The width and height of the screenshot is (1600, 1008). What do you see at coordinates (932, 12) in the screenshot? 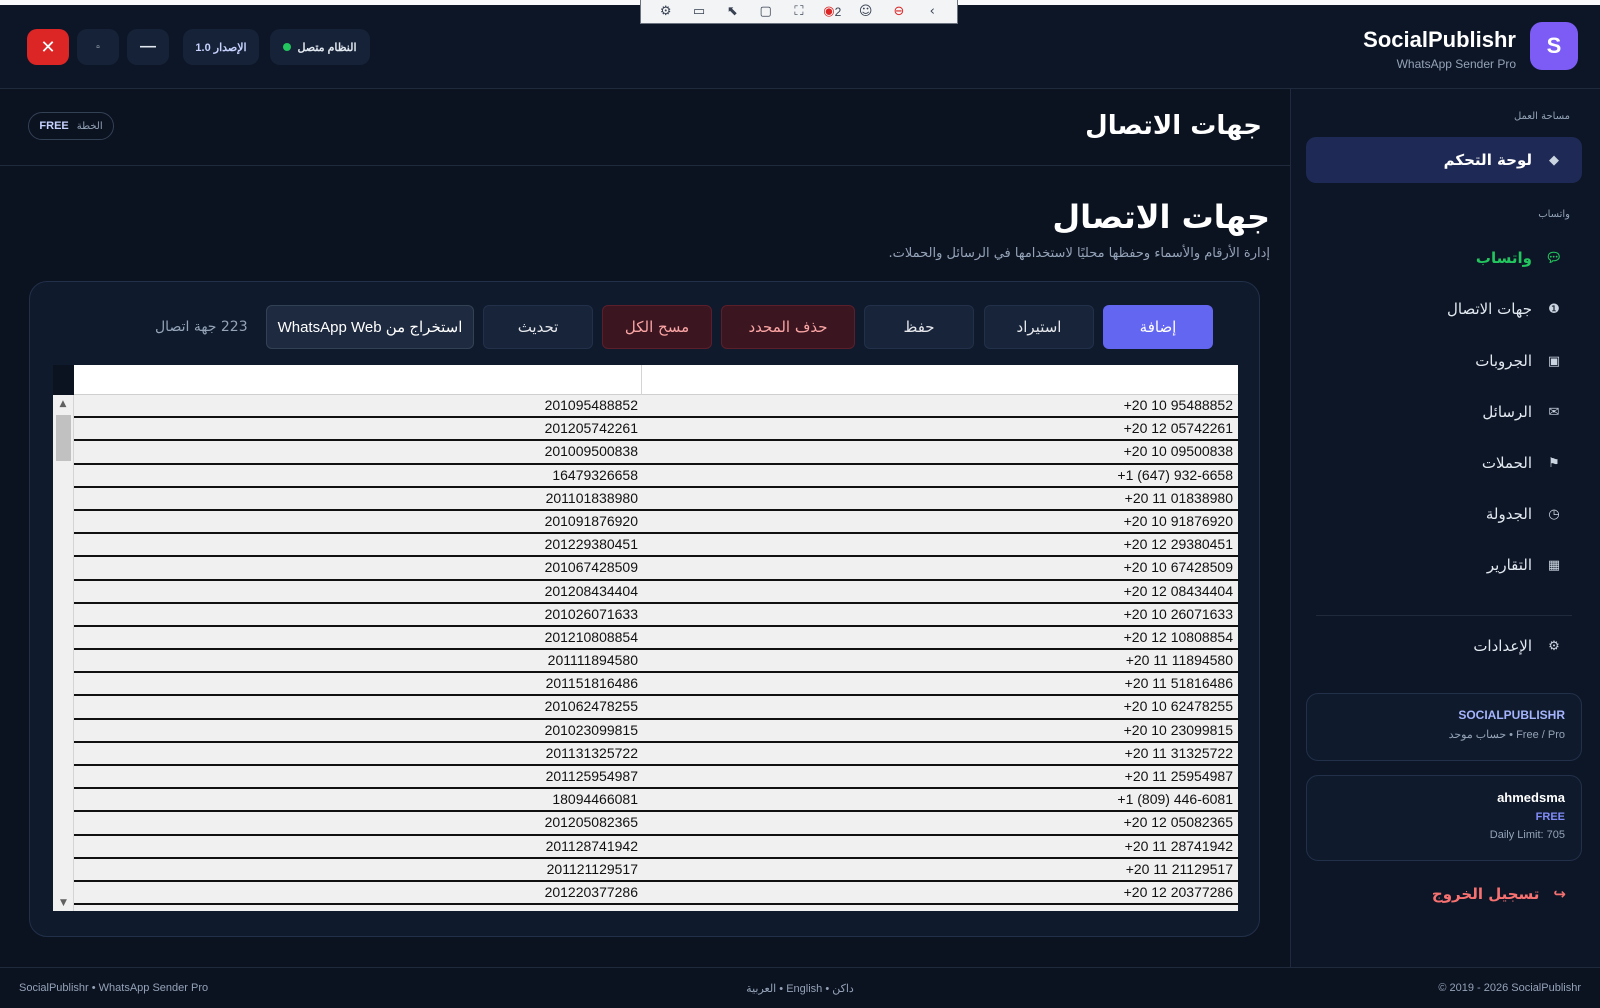
I see `collapse-icon: ‹` at bounding box center [932, 12].